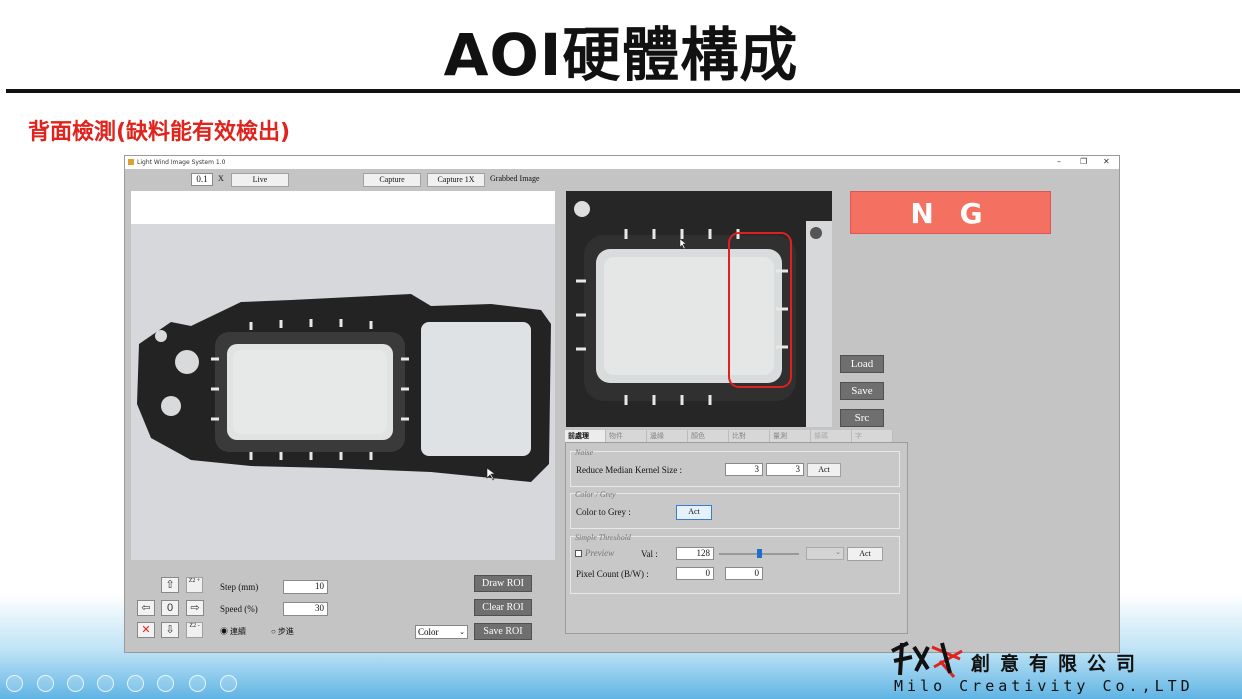  I want to click on save-button: Save, so click(862, 391).